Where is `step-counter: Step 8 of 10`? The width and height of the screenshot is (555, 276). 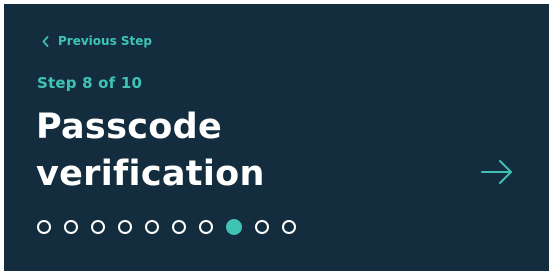
step-counter: Step 8 of 10 is located at coordinates (90, 83).